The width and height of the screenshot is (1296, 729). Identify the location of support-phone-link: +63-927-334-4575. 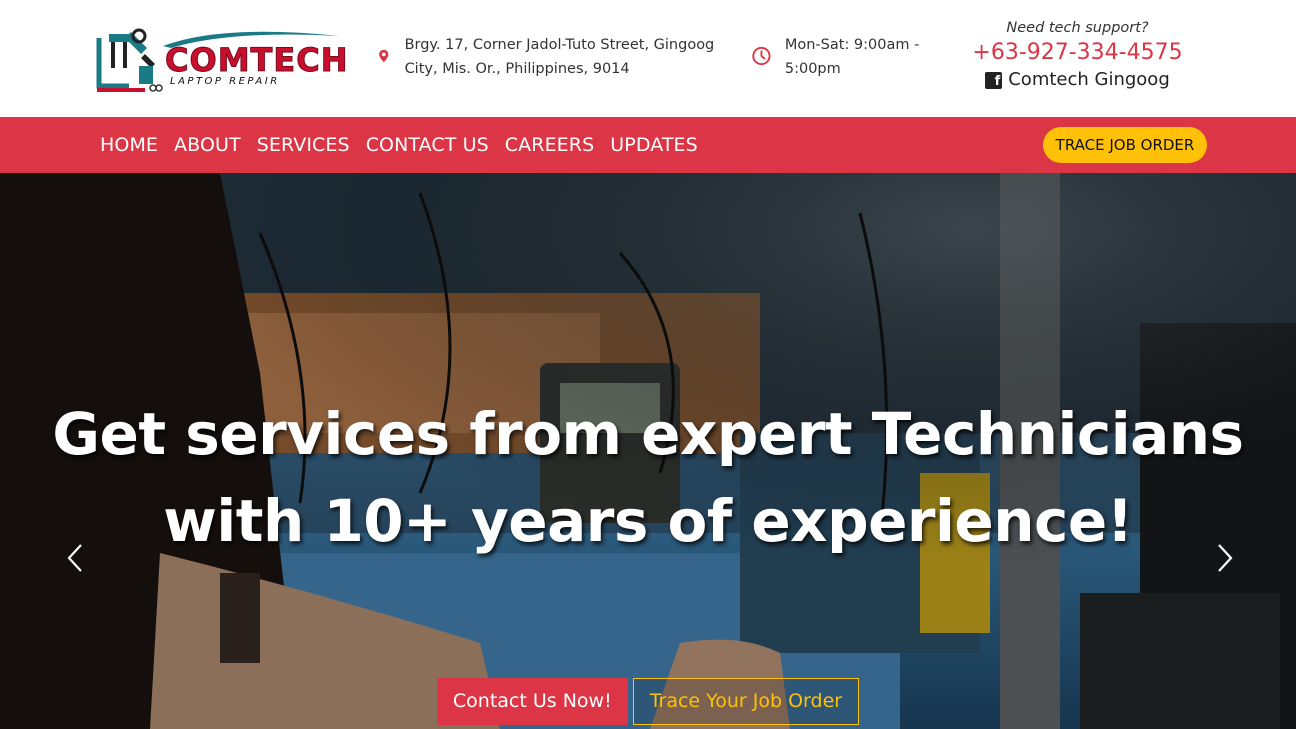
(1077, 53).